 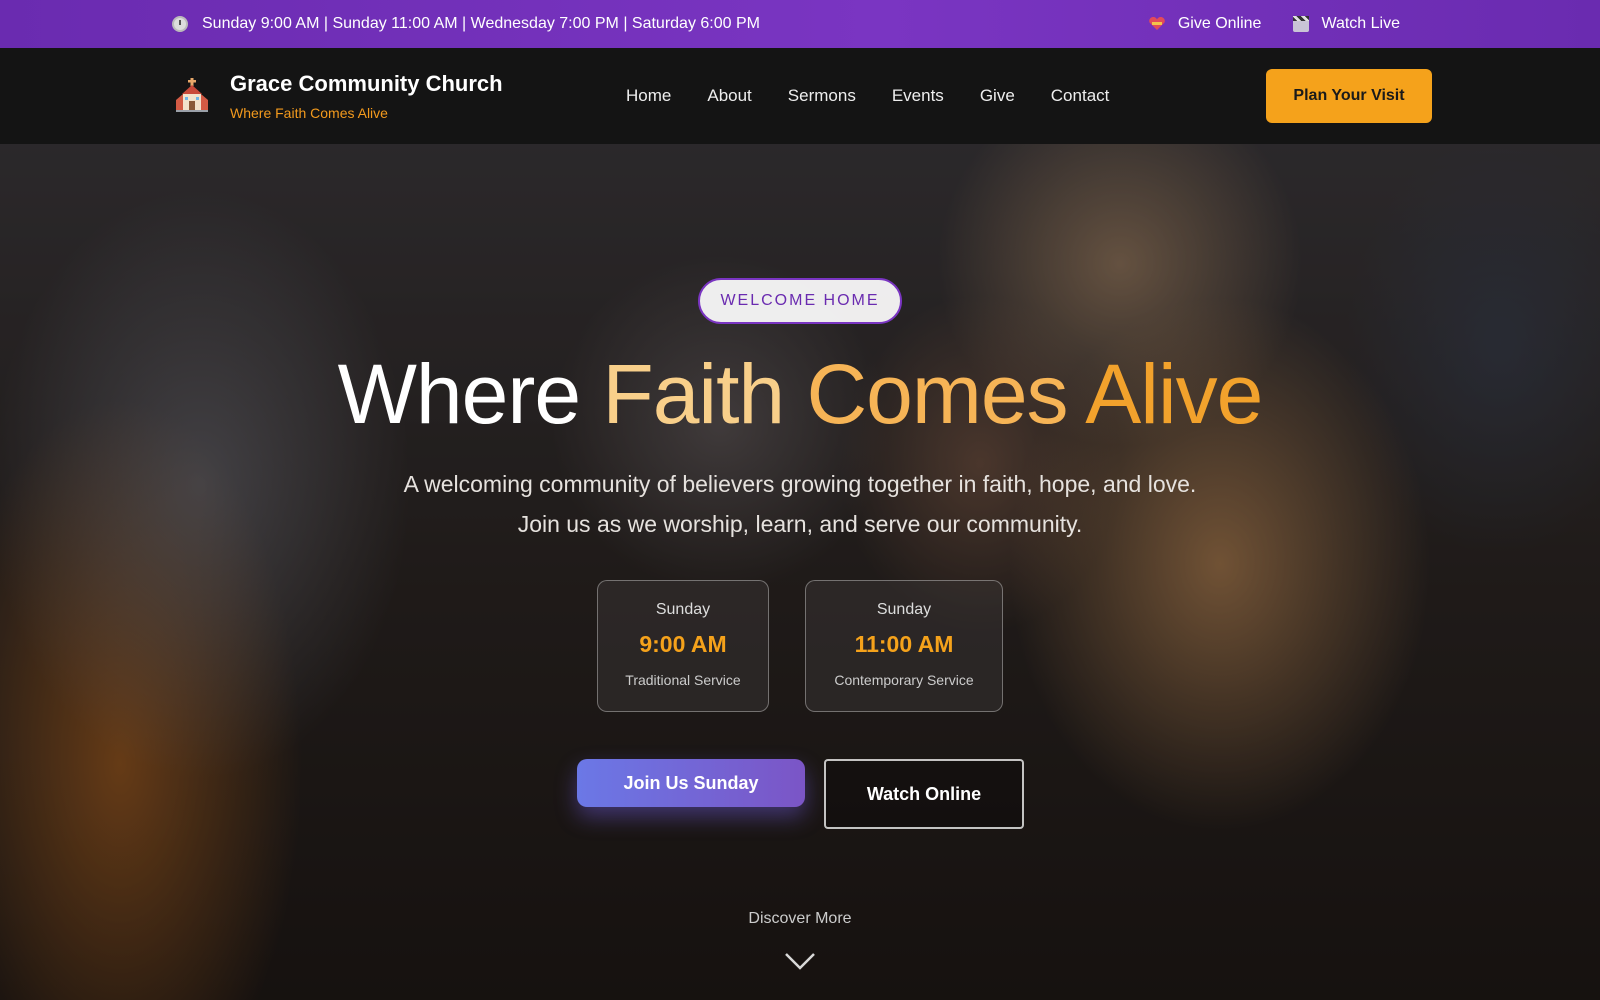 What do you see at coordinates (459, 394) in the screenshot?
I see `headline-word-1: Where` at bounding box center [459, 394].